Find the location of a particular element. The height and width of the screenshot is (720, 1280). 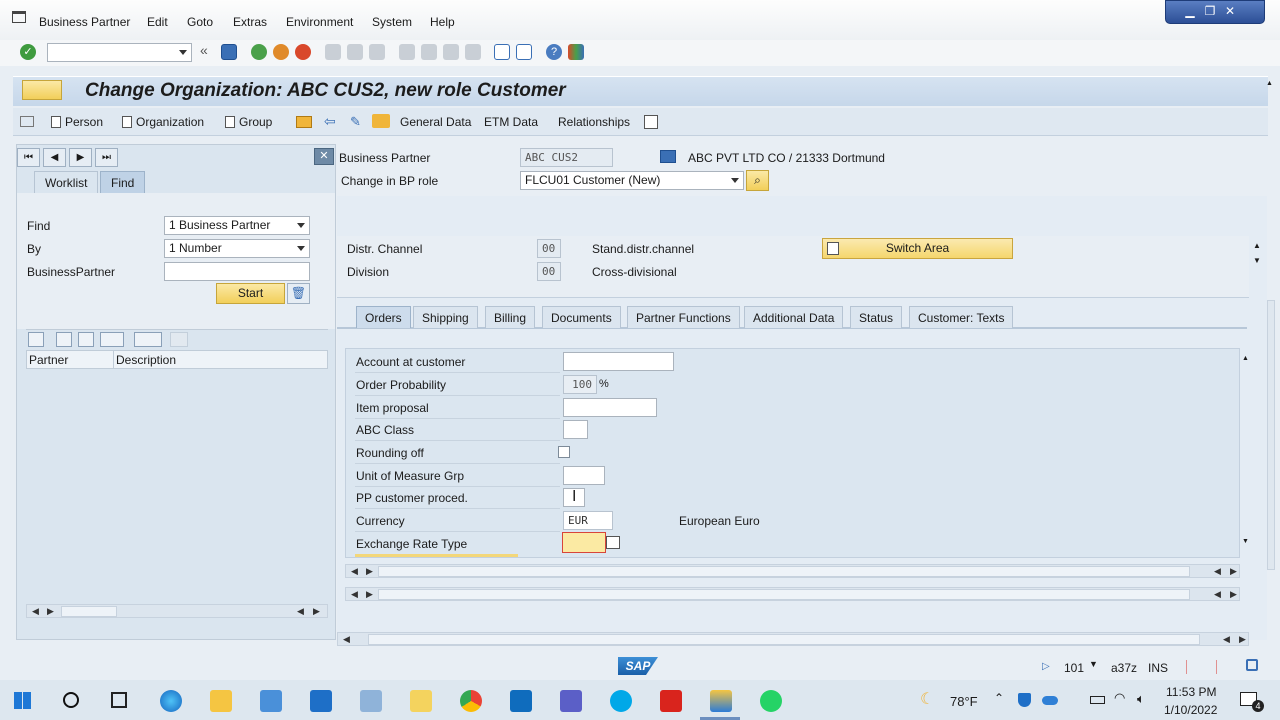

tab-shipping: Shipping is located at coordinates (445, 317).